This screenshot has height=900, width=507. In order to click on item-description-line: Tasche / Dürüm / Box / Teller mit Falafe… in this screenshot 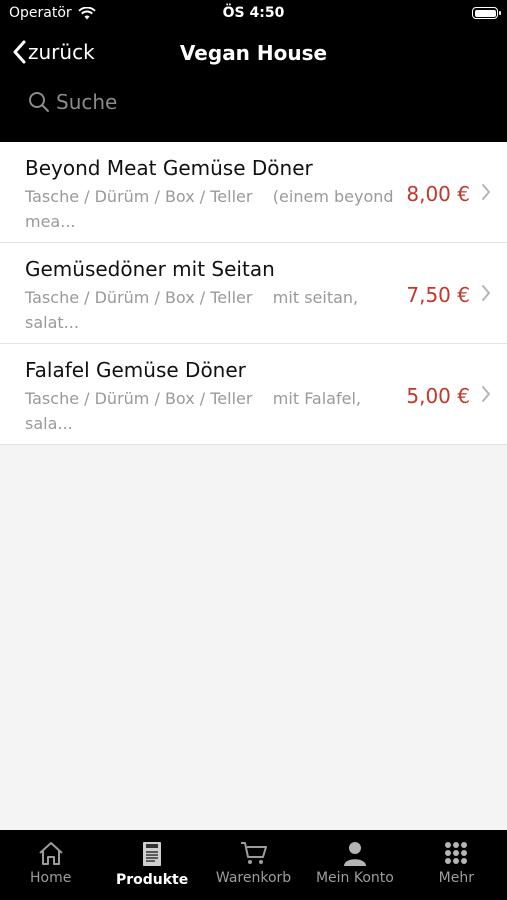, I will do `click(193, 398)`.